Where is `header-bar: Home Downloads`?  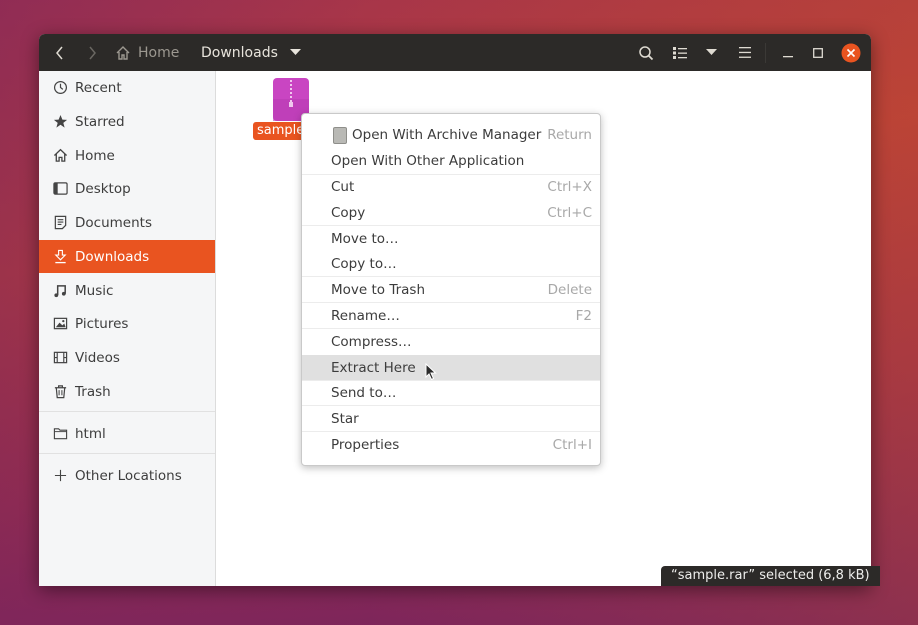 header-bar: Home Downloads is located at coordinates (455, 52).